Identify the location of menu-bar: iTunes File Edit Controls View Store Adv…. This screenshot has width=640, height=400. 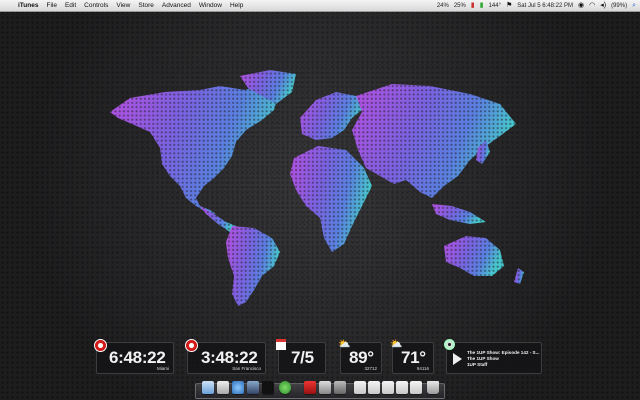
(320, 6).